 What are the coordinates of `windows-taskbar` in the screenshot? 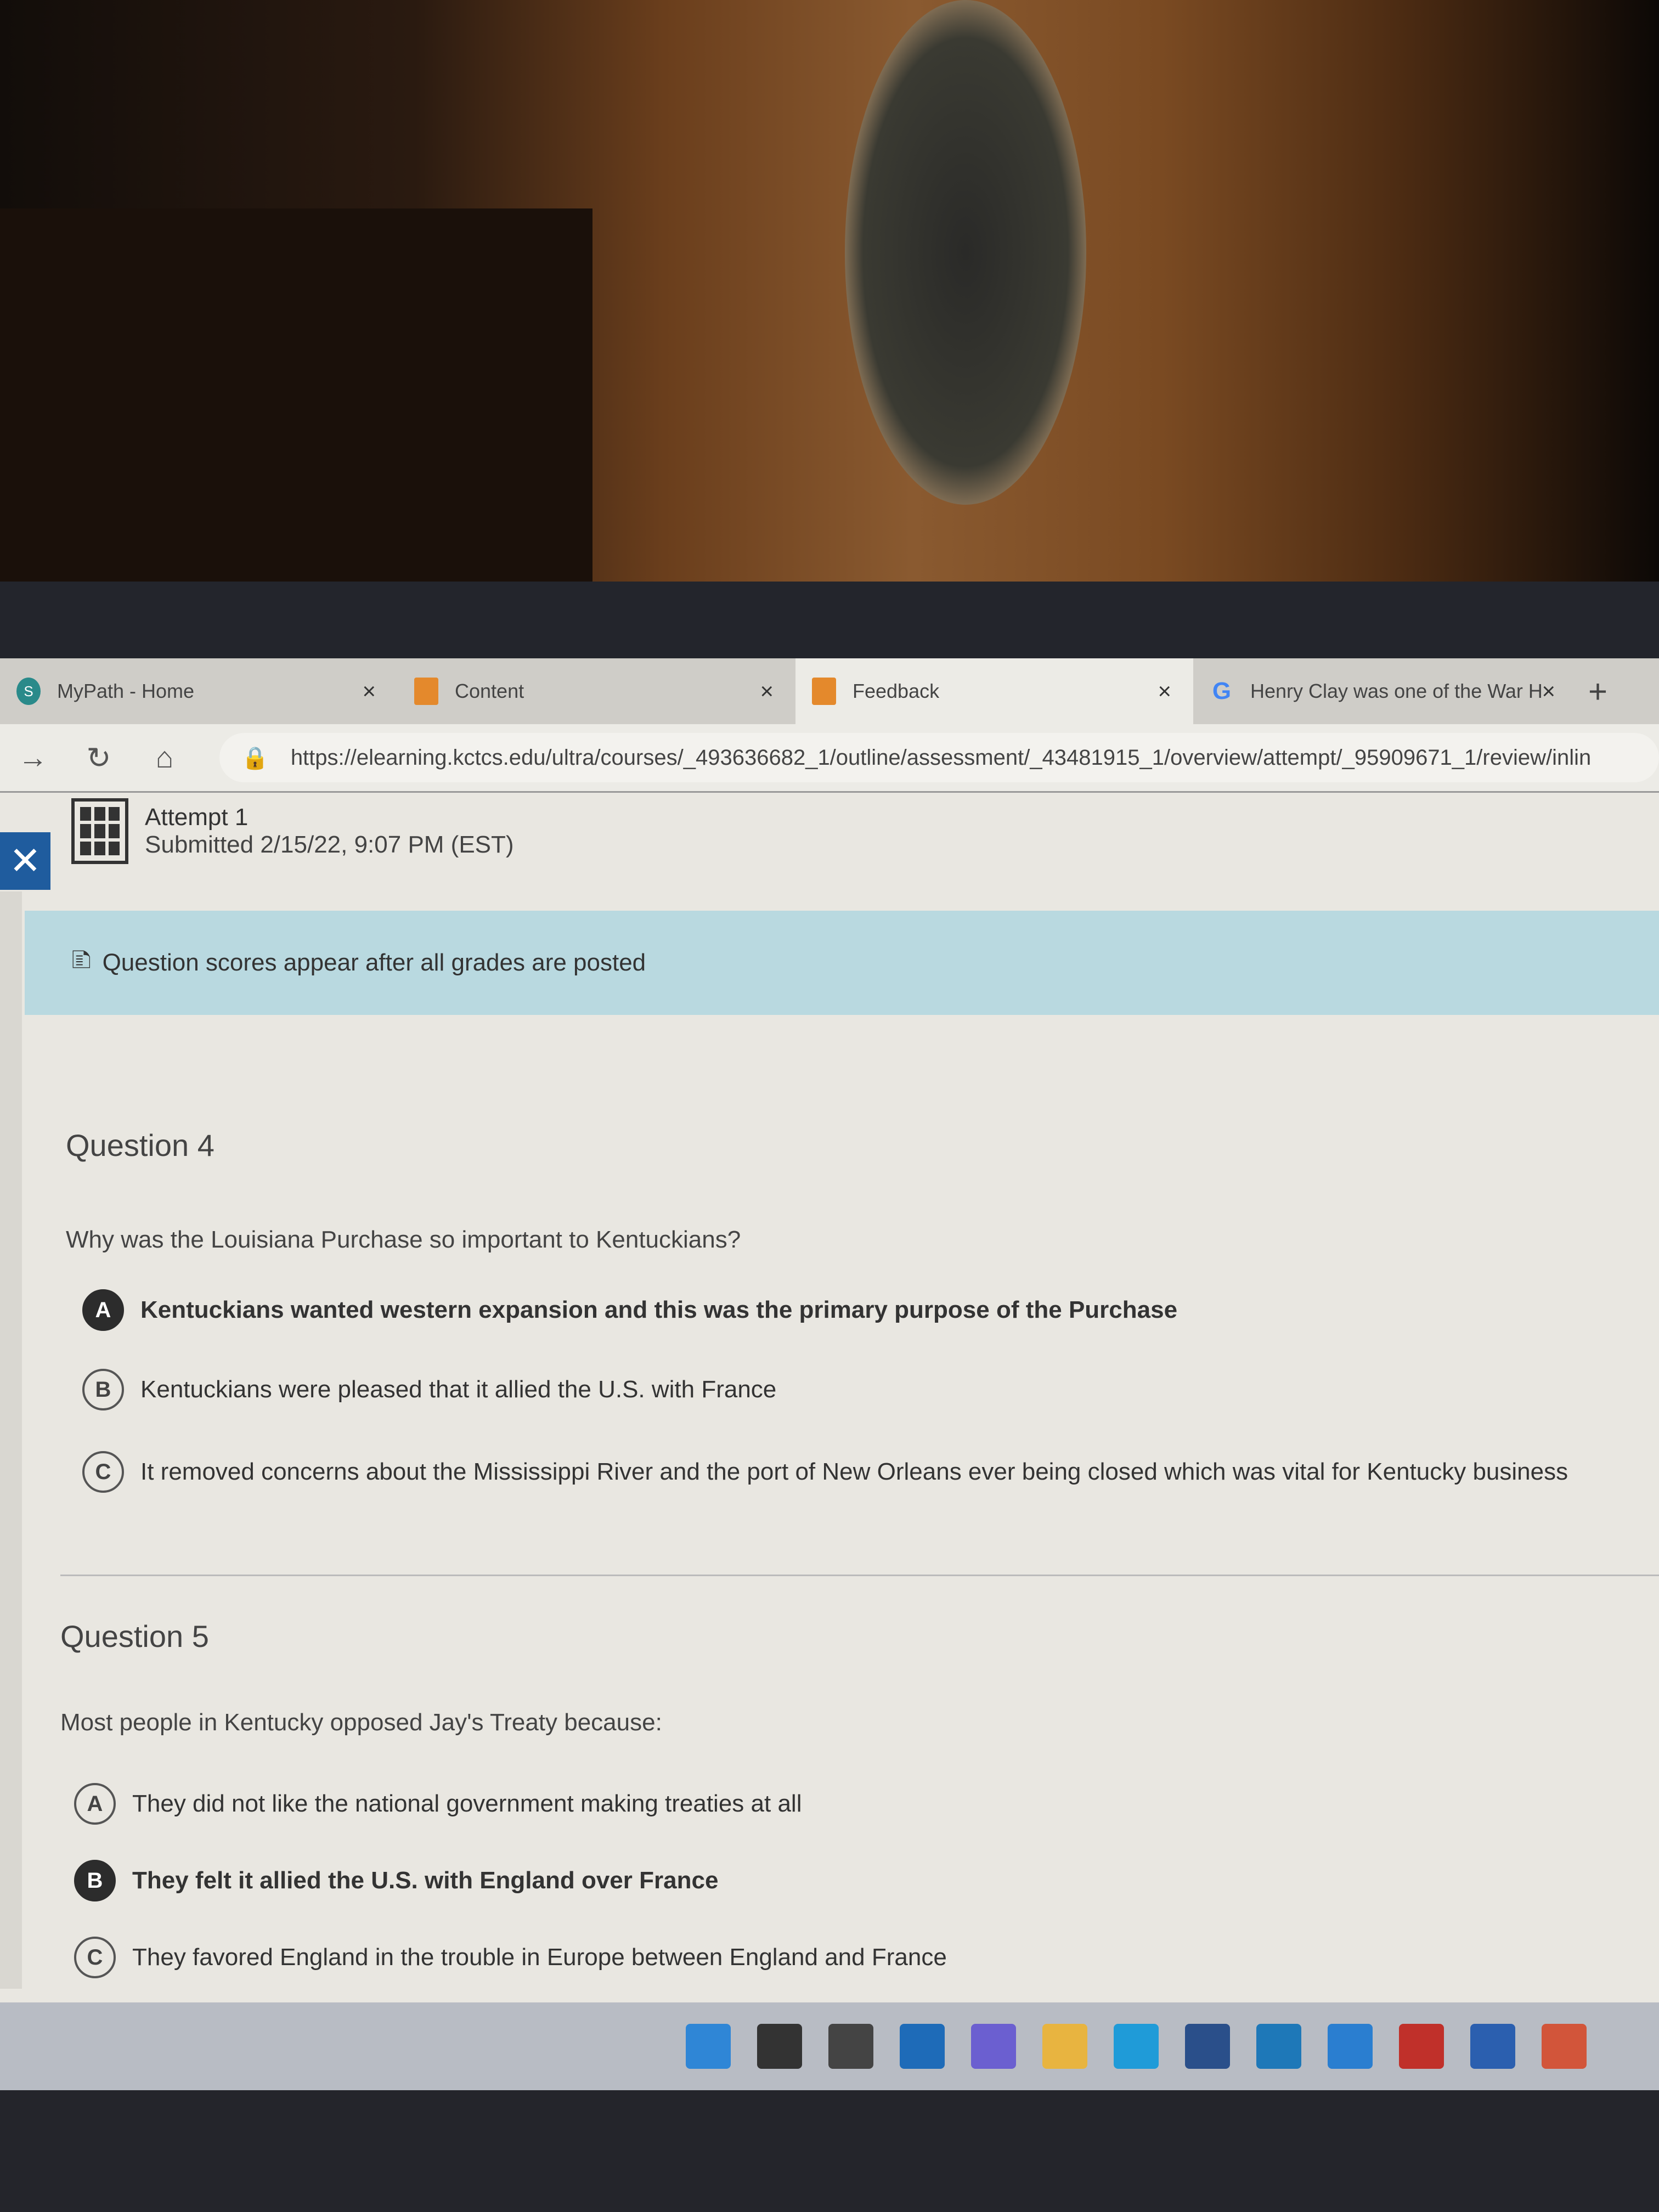 It's located at (830, 2046).